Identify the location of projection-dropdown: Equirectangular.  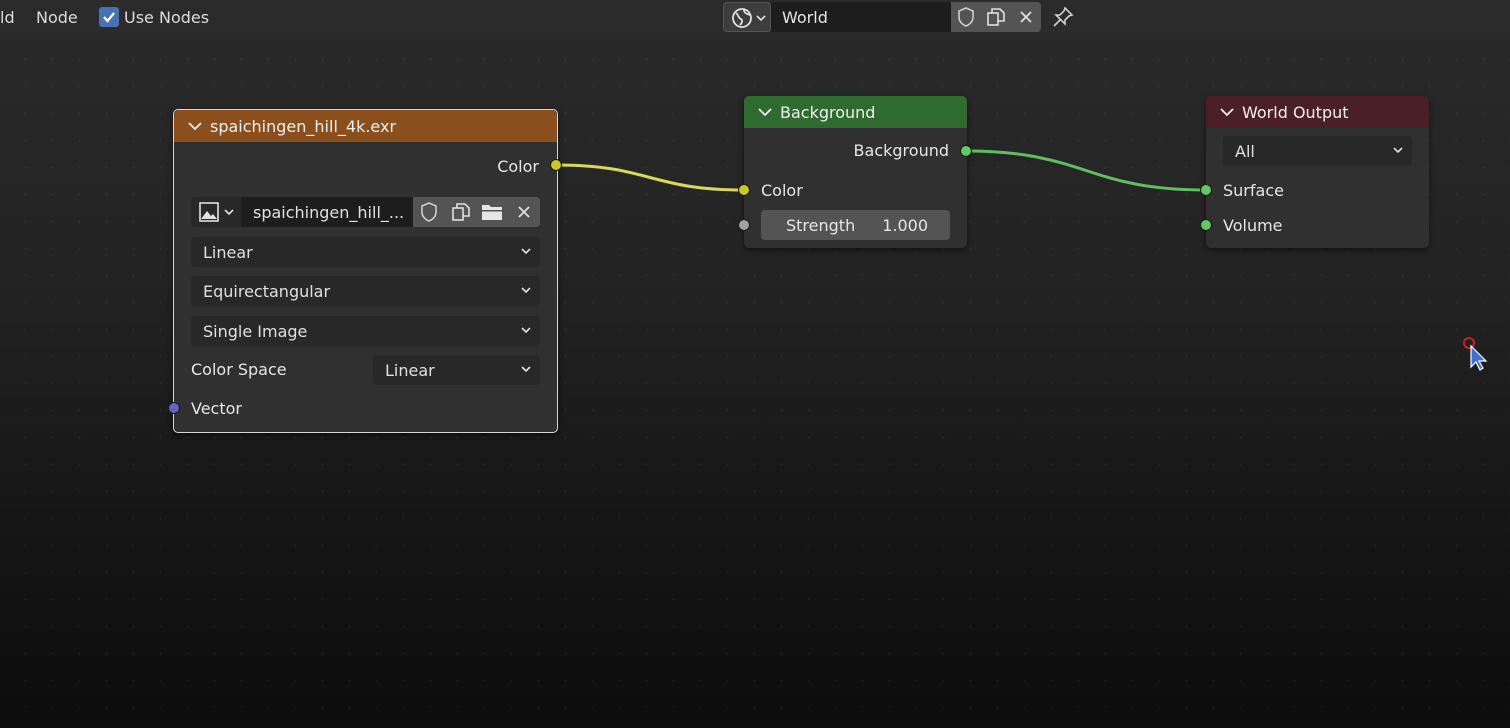
(365, 291).